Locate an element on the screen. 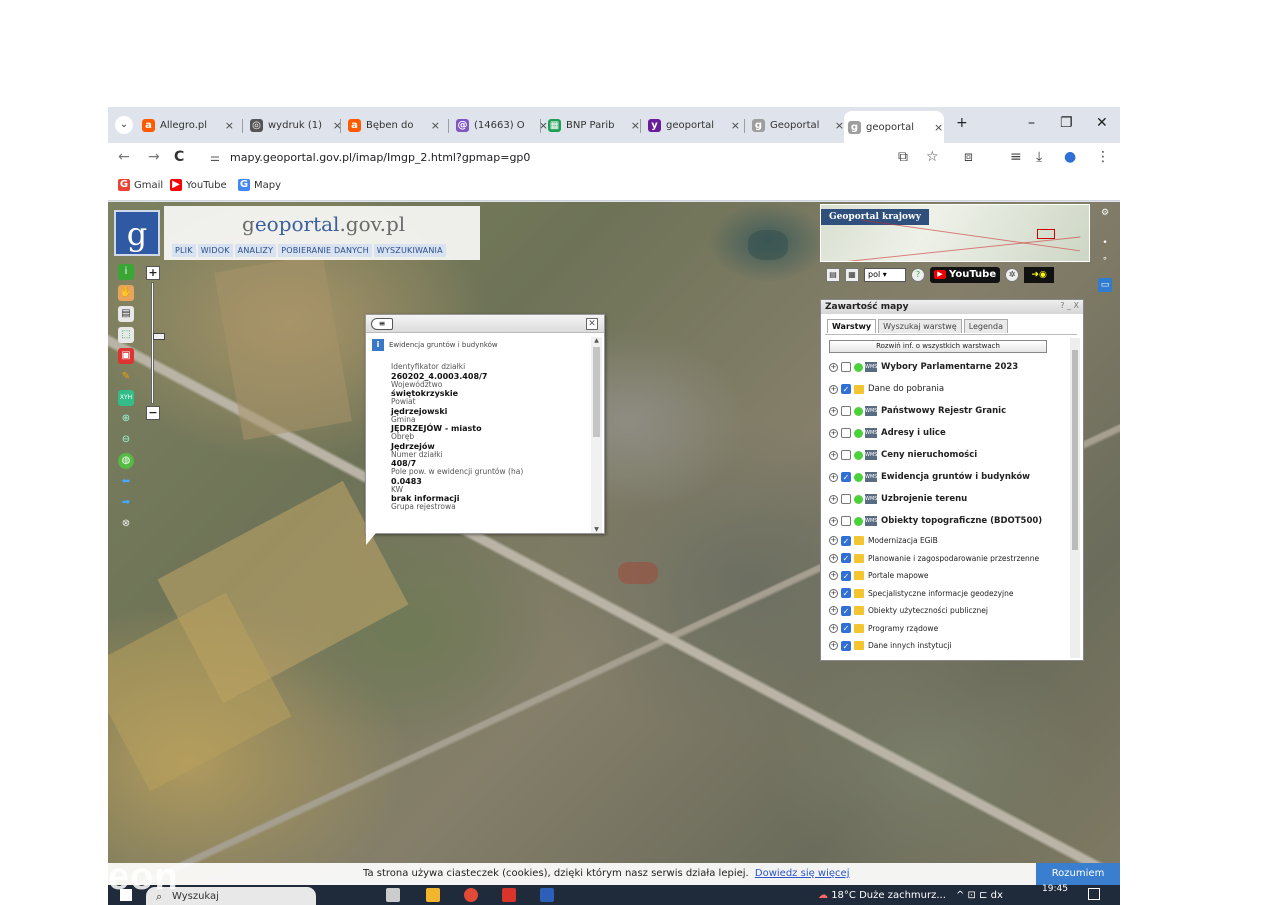  pan-hand-icon: ✋ is located at coordinates (126, 293).